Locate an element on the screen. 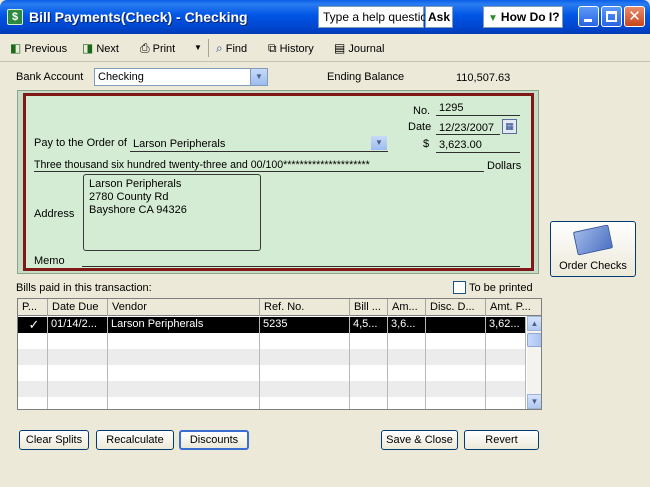 Image resolution: width=650 pixels, height=487 pixels. close-icon: ✕ is located at coordinates (634, 16).